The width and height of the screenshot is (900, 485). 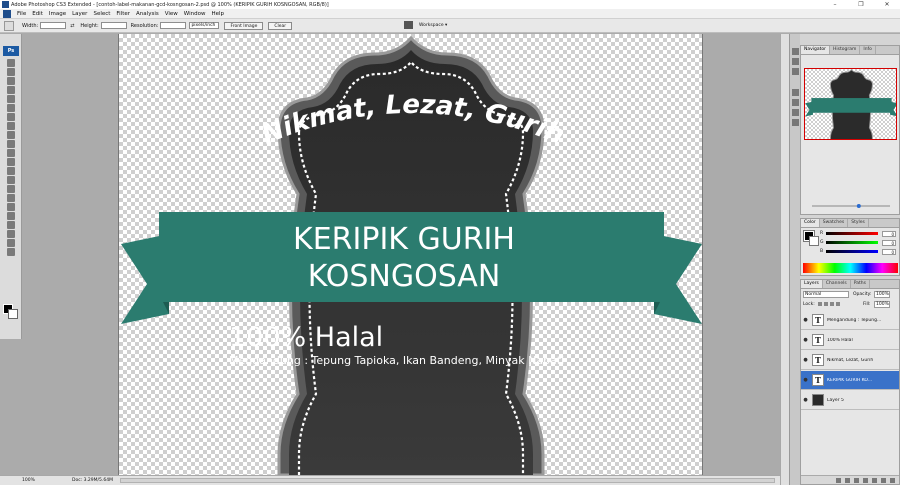 What do you see at coordinates (11, 180) in the screenshot?
I see `dodge-tool-icon` at bounding box center [11, 180].